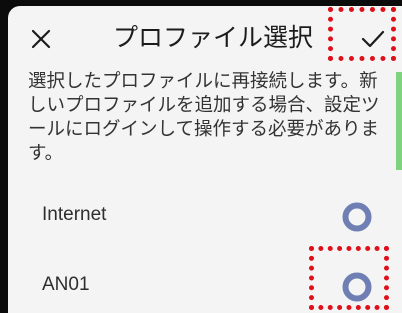  What do you see at coordinates (41, 39) in the screenshot?
I see `close-icon` at bounding box center [41, 39].